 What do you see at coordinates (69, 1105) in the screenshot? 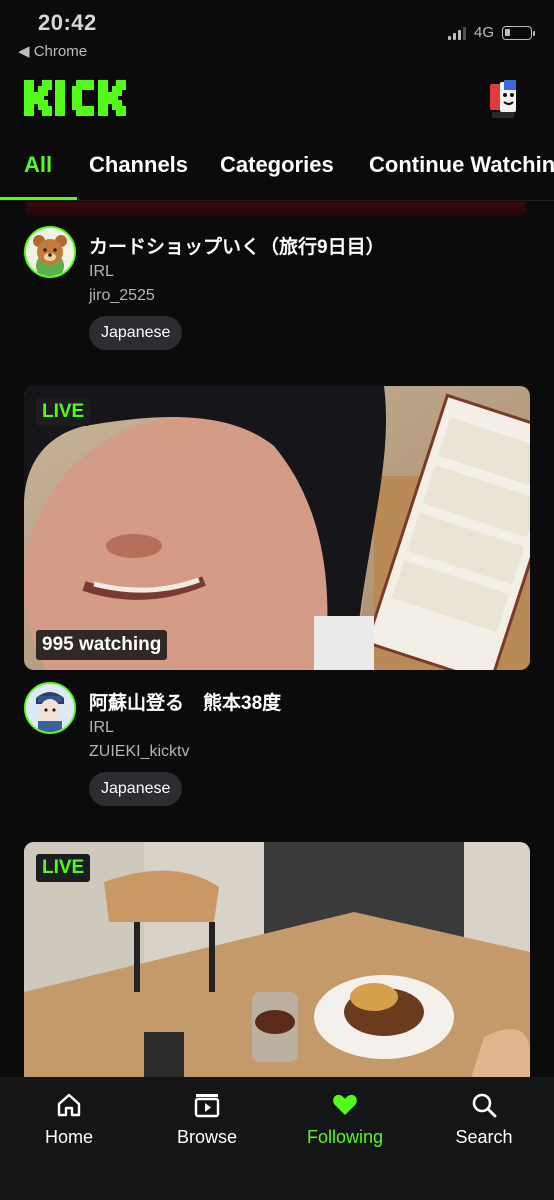
I see `home-icon` at bounding box center [69, 1105].